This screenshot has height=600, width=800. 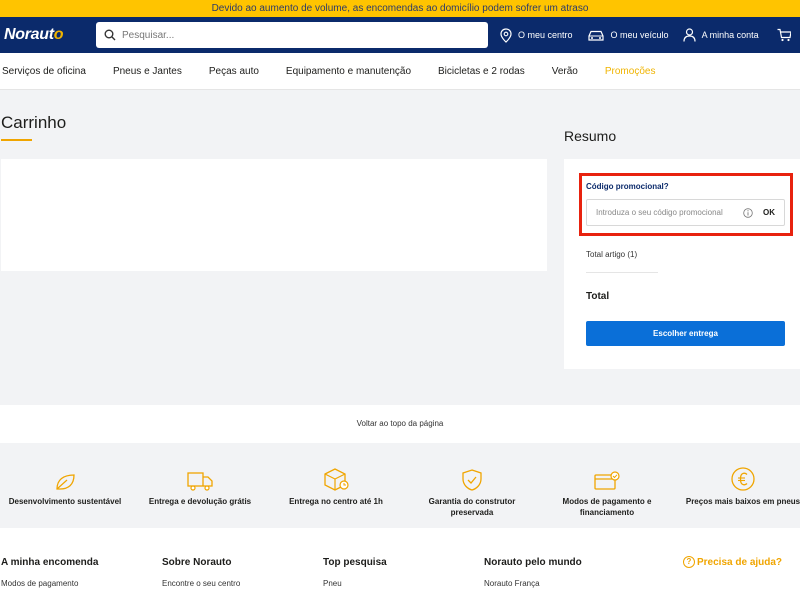 What do you see at coordinates (147, 71) in the screenshot?
I see `nav-item-tyres-wheels: Pneus e Jantes` at bounding box center [147, 71].